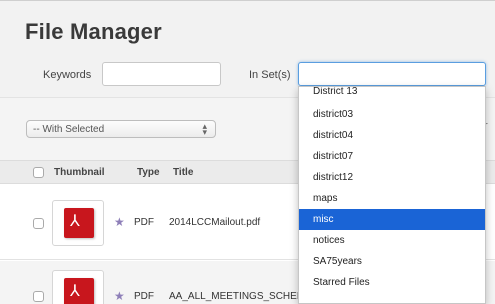 This screenshot has height=304, width=495. Describe the element at coordinates (121, 129) in the screenshot. I see `with-selected-select: -- With Selected ▴ ▾` at that location.